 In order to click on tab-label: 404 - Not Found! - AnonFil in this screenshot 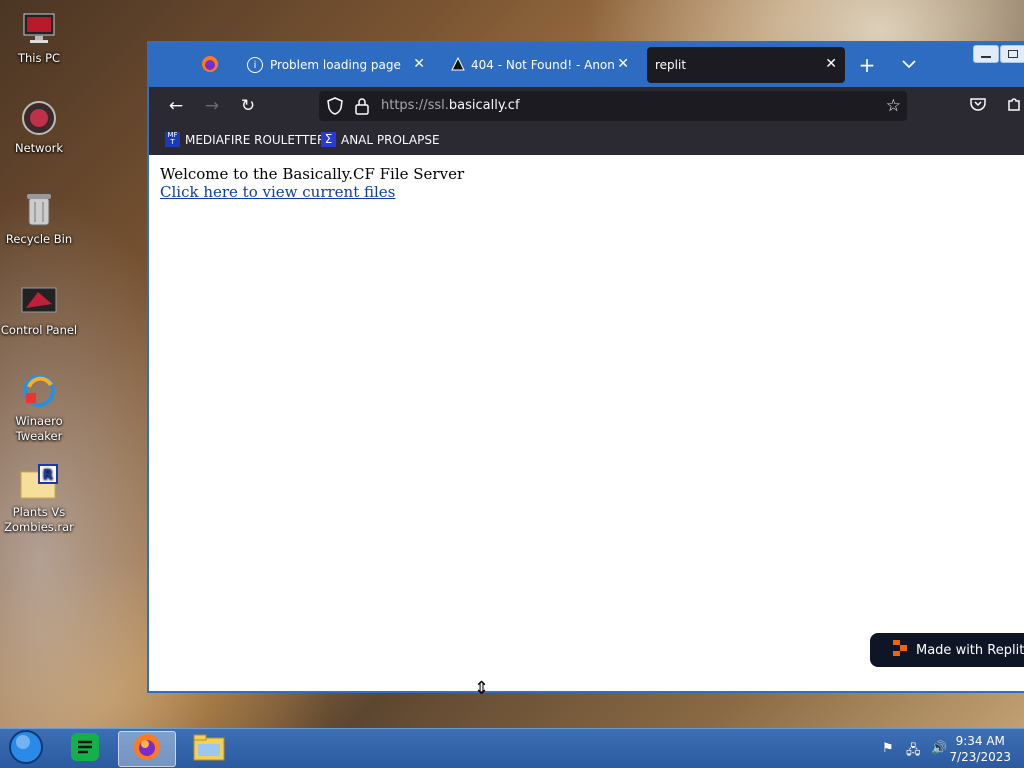, I will do `click(543, 65)`.